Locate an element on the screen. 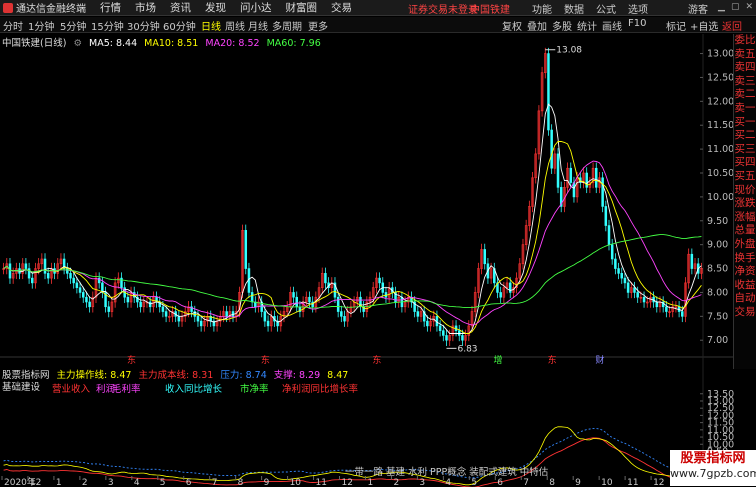  side-item: 卖四 is located at coordinates (745, 68).